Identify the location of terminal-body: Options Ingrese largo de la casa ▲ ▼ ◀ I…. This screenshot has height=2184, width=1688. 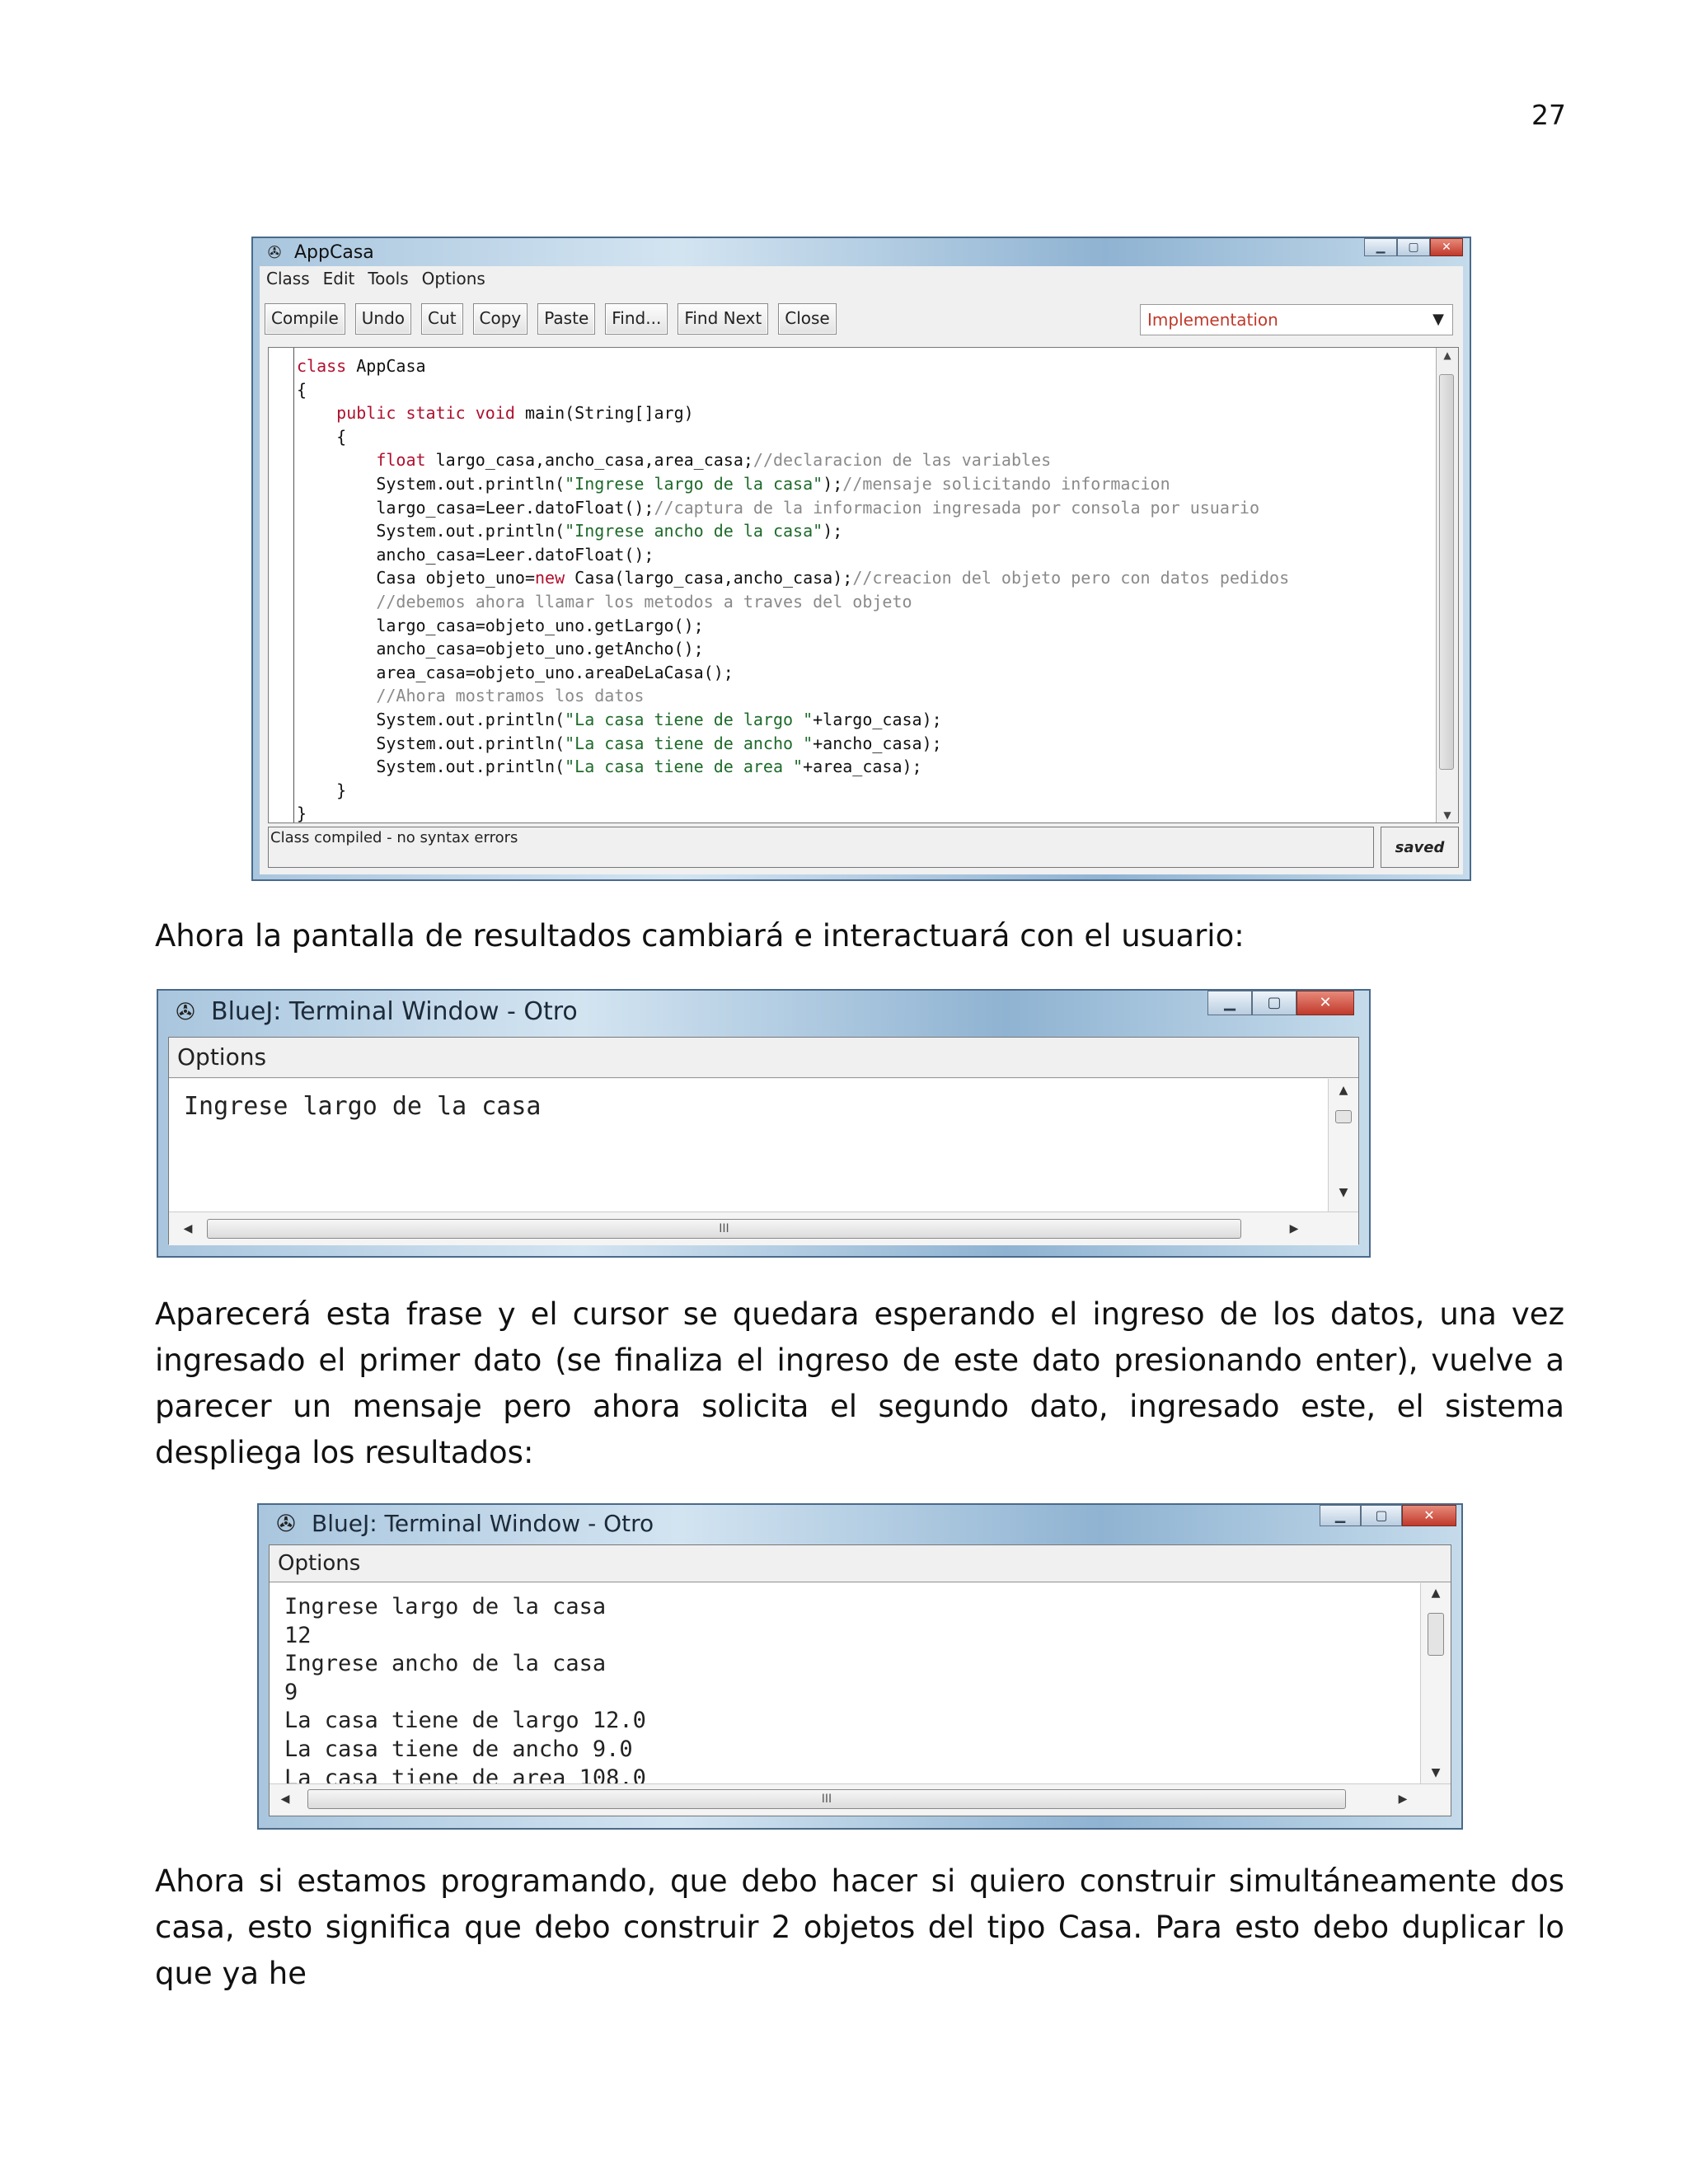
(764, 1141).